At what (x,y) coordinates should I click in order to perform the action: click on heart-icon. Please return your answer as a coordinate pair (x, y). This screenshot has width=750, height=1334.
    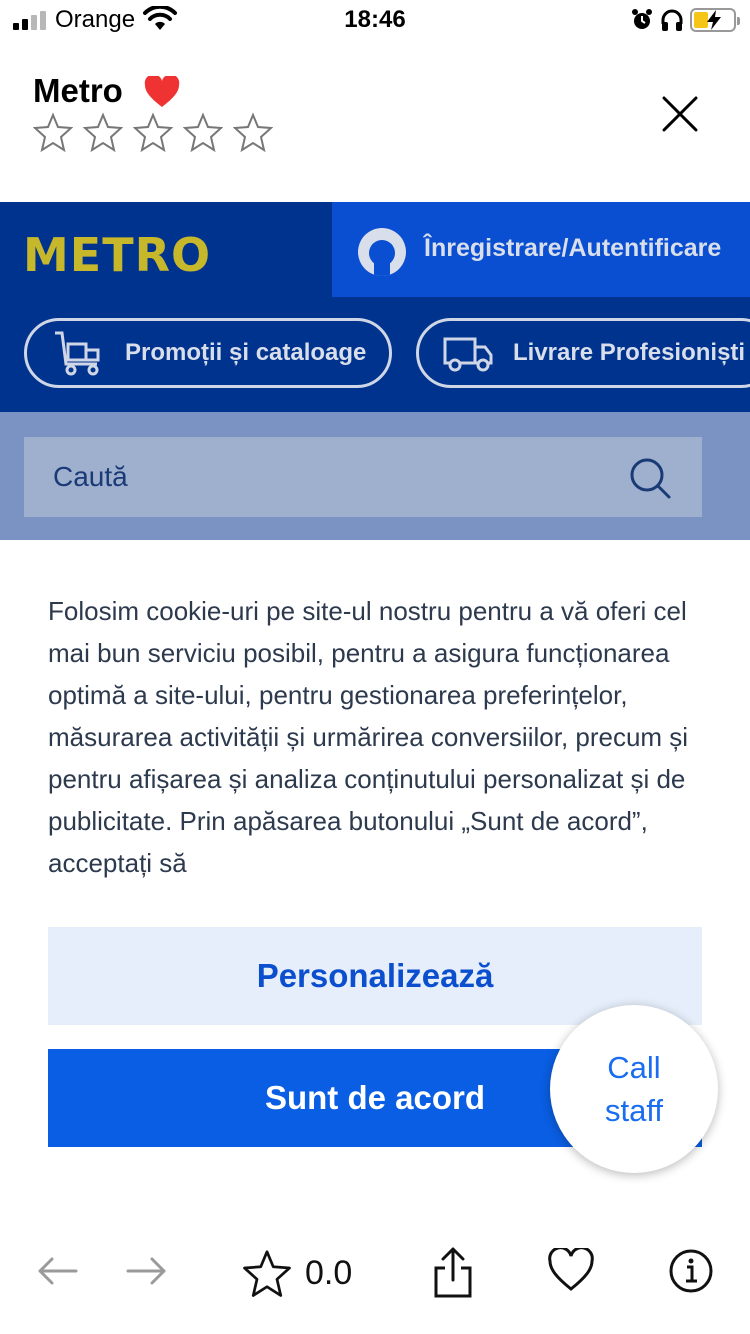
    Looking at the image, I should click on (162, 93).